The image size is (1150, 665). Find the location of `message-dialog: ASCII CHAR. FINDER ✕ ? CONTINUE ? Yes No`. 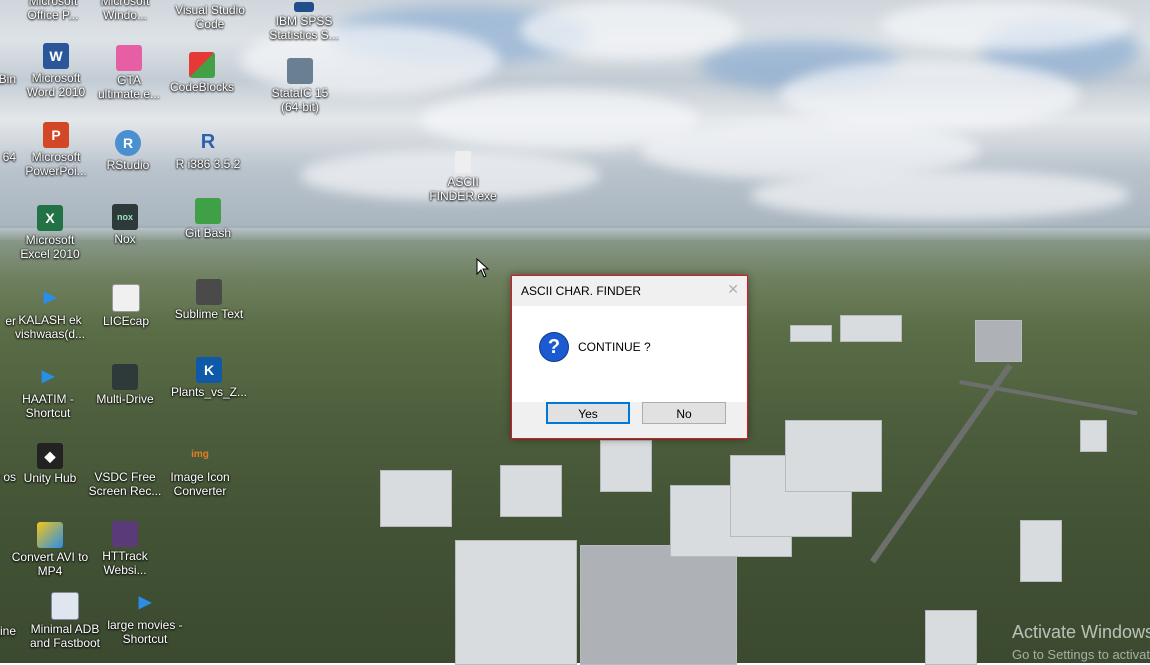

message-dialog: ASCII CHAR. FINDER ✕ ? CONTINUE ? Yes No is located at coordinates (629, 357).